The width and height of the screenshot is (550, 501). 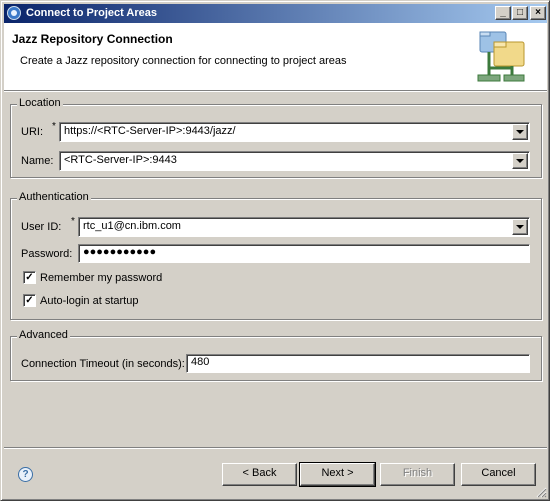 I want to click on resize-grip-icon, so click(x=541, y=492).